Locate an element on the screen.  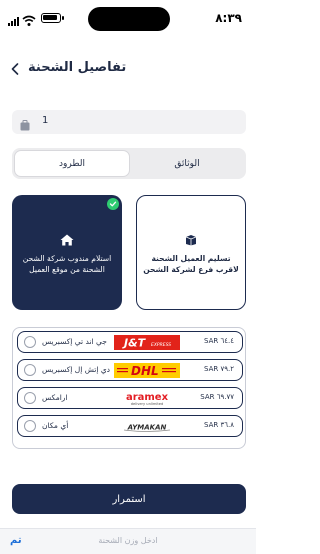
carrier-name: ارامكس is located at coordinates (55, 397).